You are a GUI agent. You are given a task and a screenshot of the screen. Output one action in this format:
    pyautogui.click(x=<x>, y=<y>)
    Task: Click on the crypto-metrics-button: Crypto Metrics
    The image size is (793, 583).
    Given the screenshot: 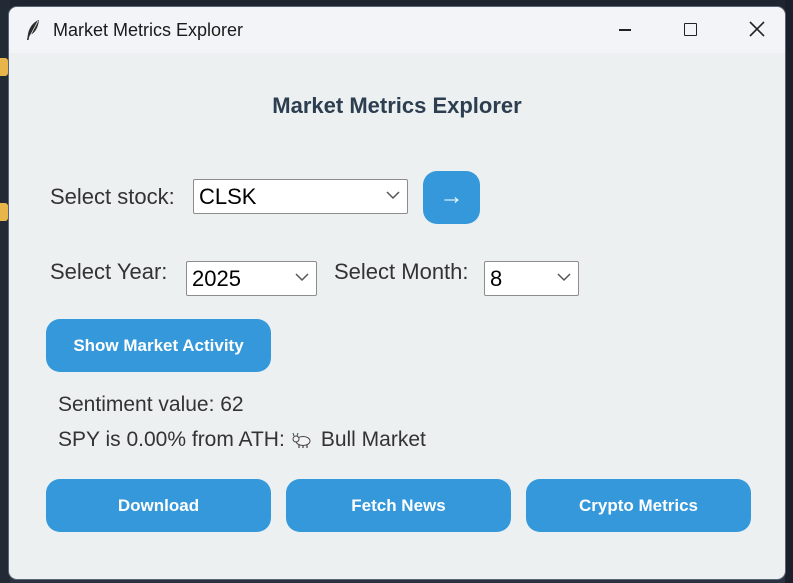 What is the action you would take?
    pyautogui.click(x=638, y=505)
    